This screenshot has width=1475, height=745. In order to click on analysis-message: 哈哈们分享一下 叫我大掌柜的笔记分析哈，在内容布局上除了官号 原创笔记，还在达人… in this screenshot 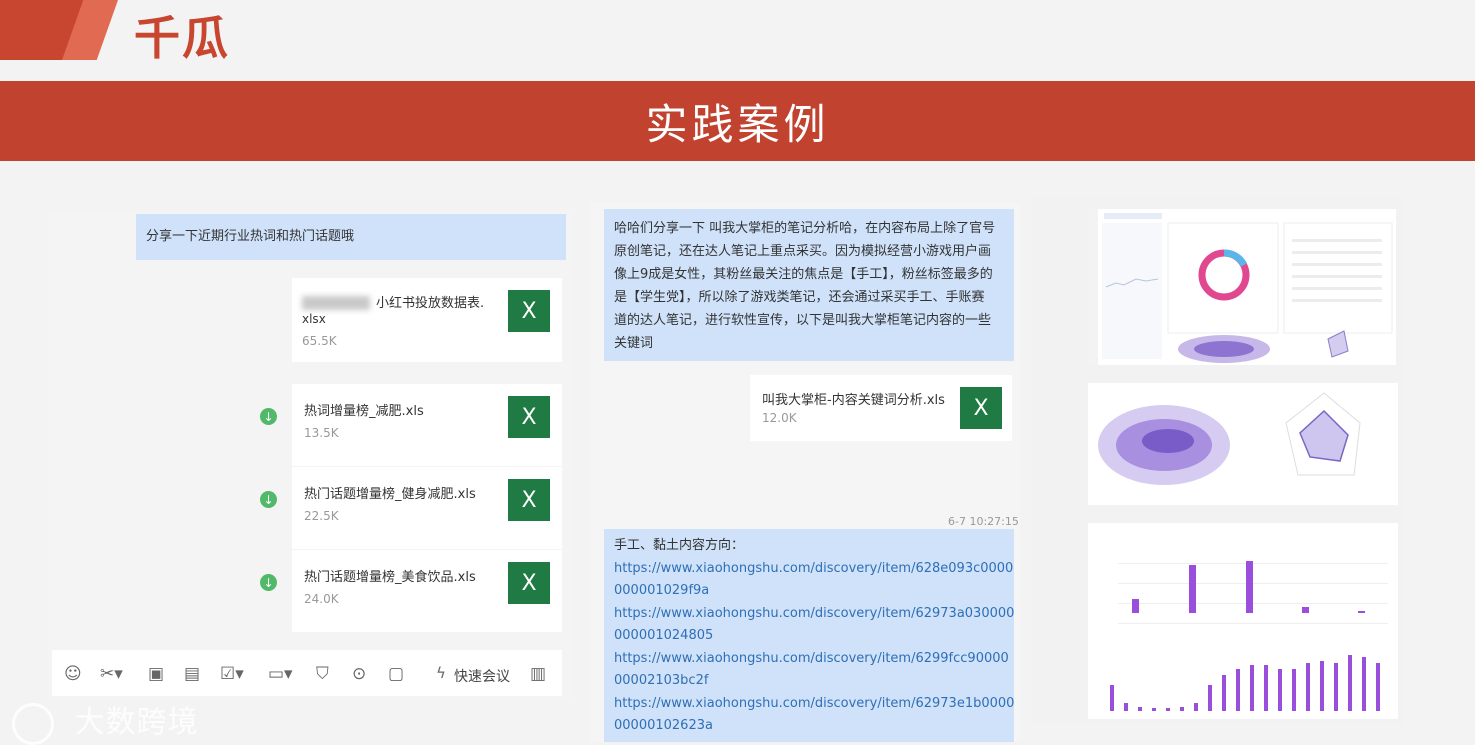, I will do `click(809, 285)`.